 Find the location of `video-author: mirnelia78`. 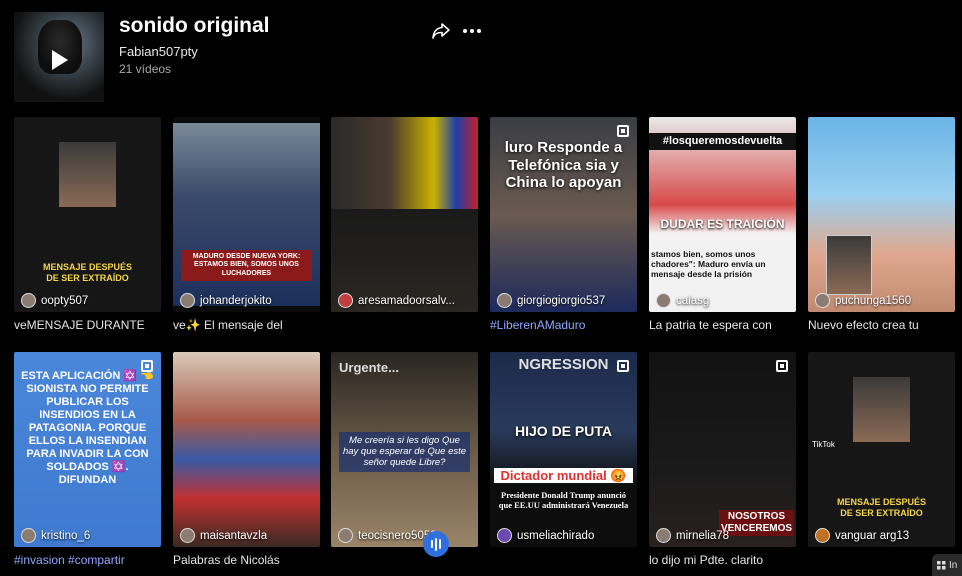

video-author: mirnelia78 is located at coordinates (692, 535).